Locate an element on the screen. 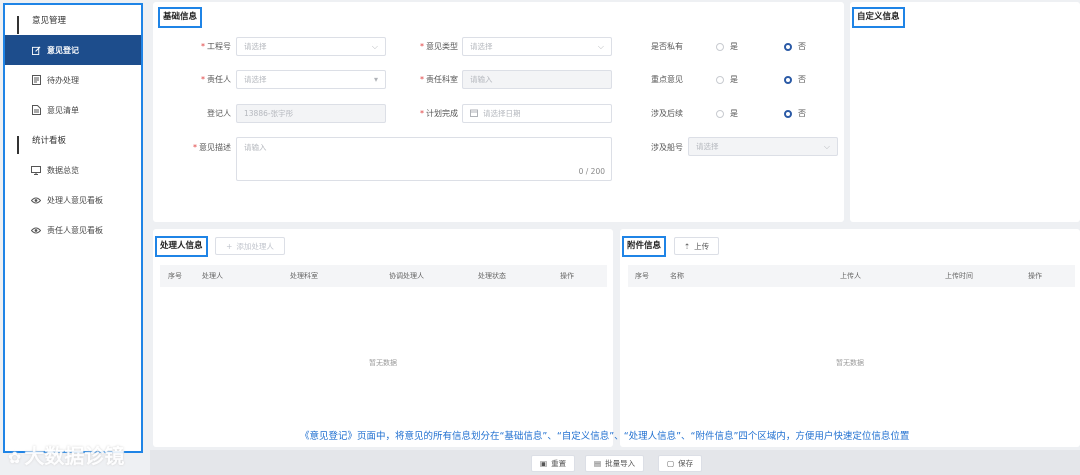 The image size is (1080, 475). sidebar-item-todo: 待办处理 is located at coordinates (73, 80).